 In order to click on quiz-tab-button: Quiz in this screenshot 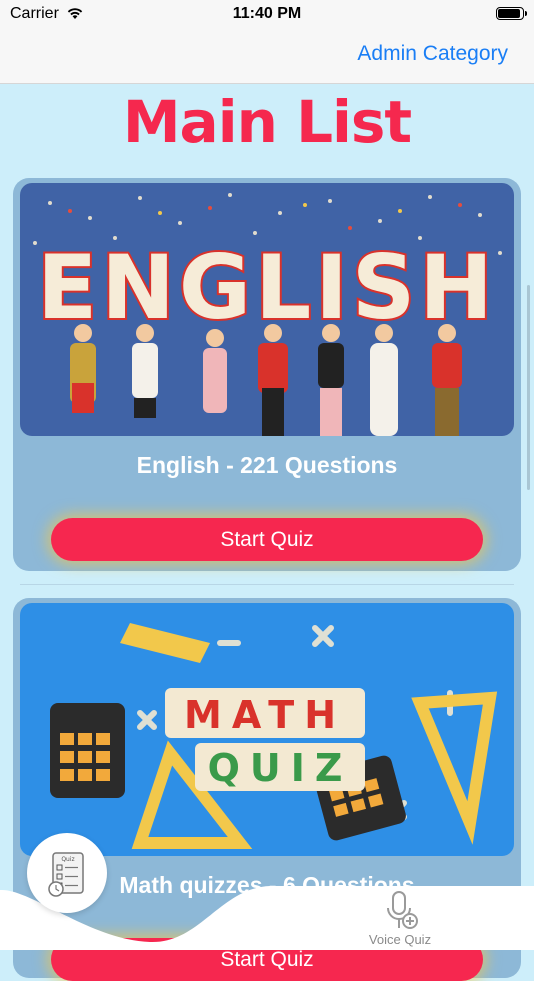, I will do `click(67, 873)`.